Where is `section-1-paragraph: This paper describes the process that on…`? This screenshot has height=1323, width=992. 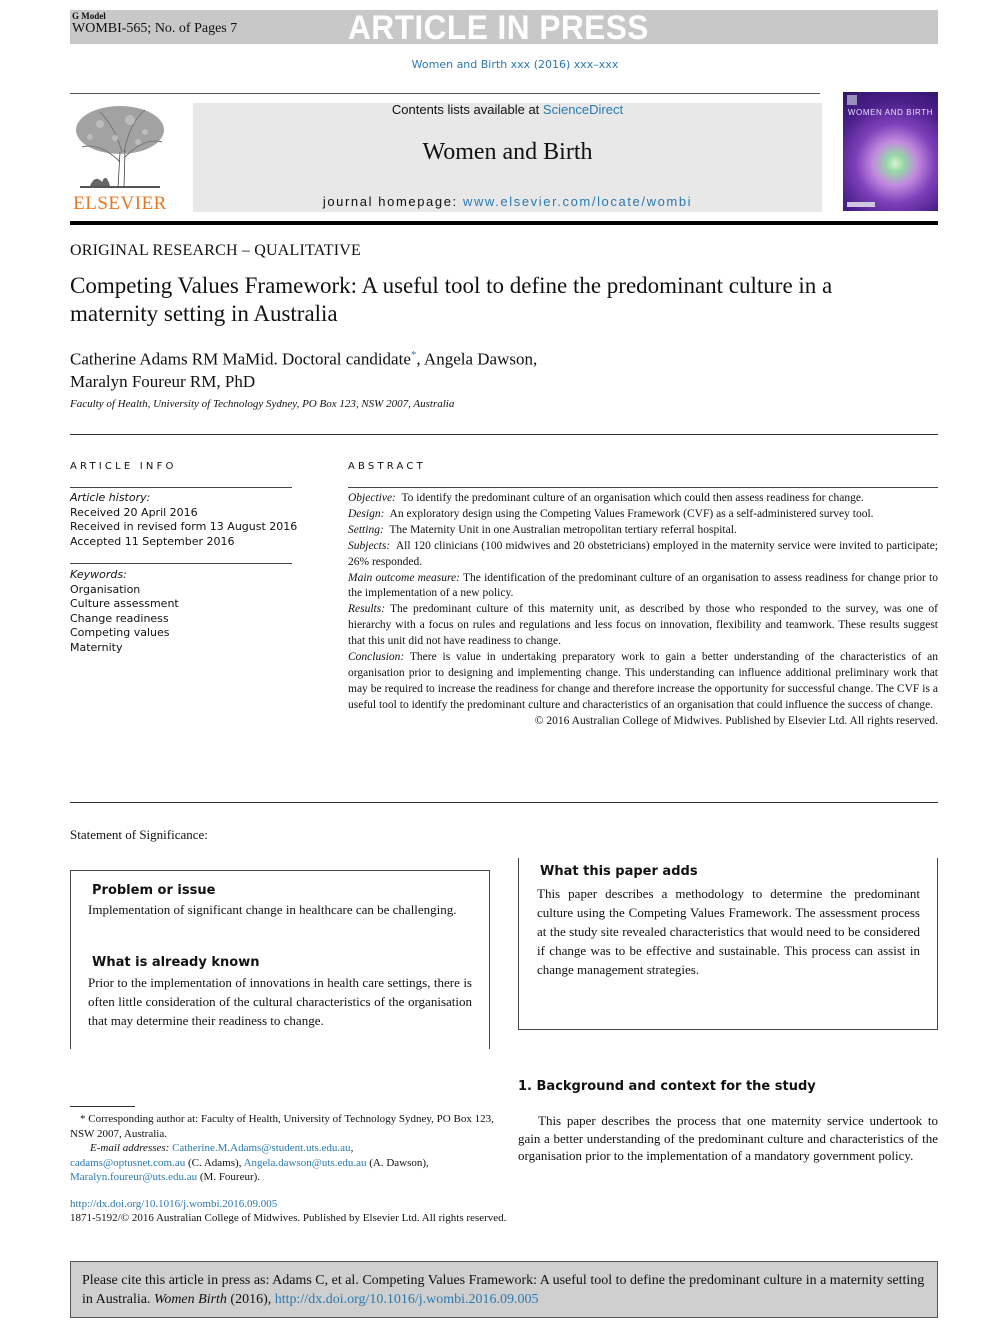
section-1-paragraph: This paper describes the process that on… is located at coordinates (728, 1138).